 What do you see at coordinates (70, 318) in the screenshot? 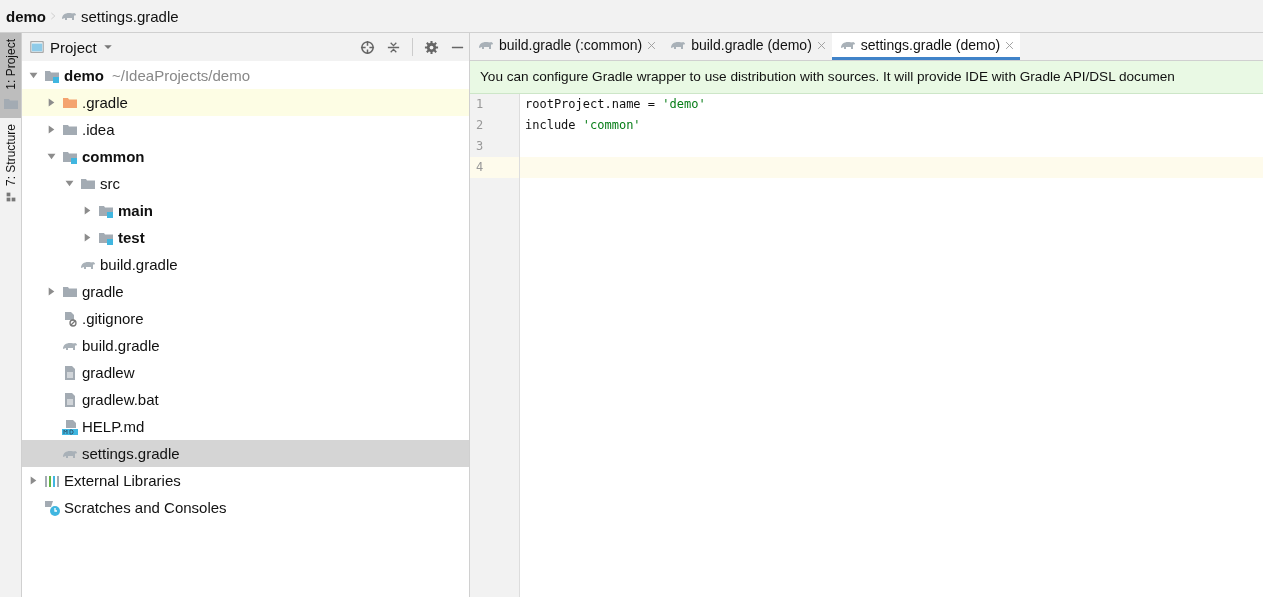
I see `ignored-file-icon` at bounding box center [70, 318].